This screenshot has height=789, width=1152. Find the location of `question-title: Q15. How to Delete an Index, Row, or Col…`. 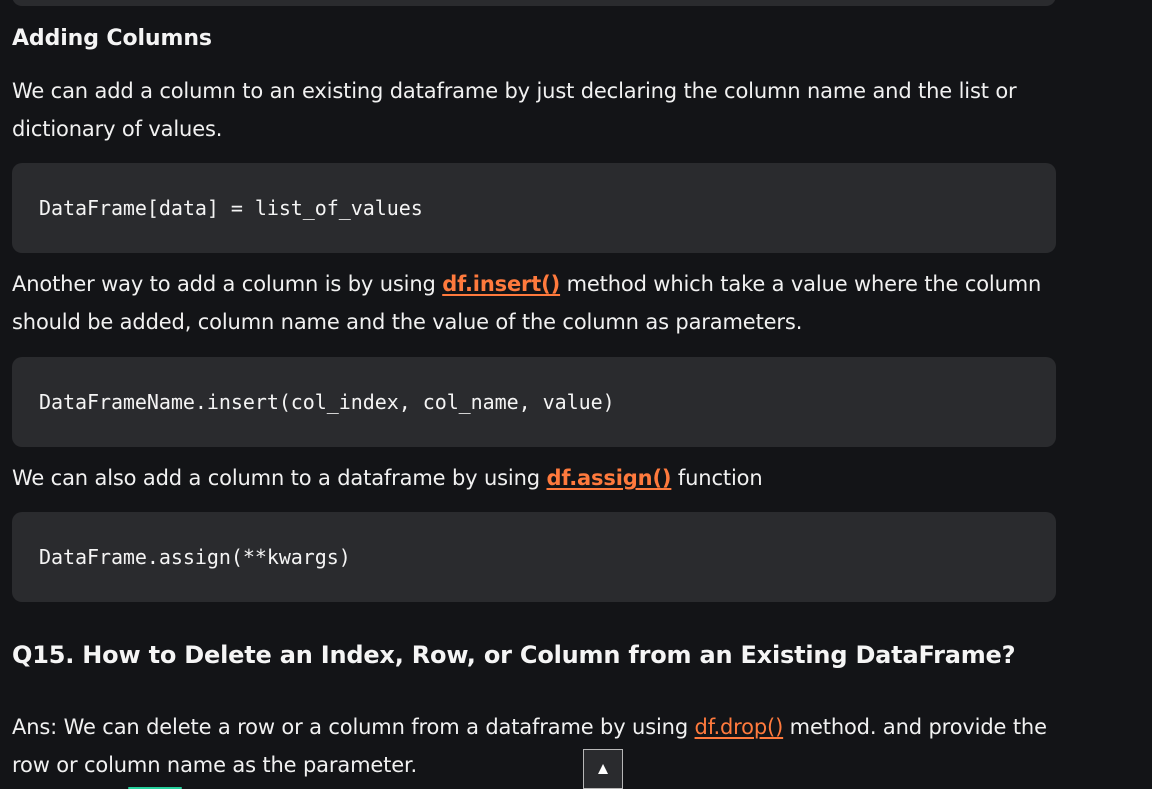

question-title: Q15. How to Delete an Index, Row, or Col… is located at coordinates (514, 655).